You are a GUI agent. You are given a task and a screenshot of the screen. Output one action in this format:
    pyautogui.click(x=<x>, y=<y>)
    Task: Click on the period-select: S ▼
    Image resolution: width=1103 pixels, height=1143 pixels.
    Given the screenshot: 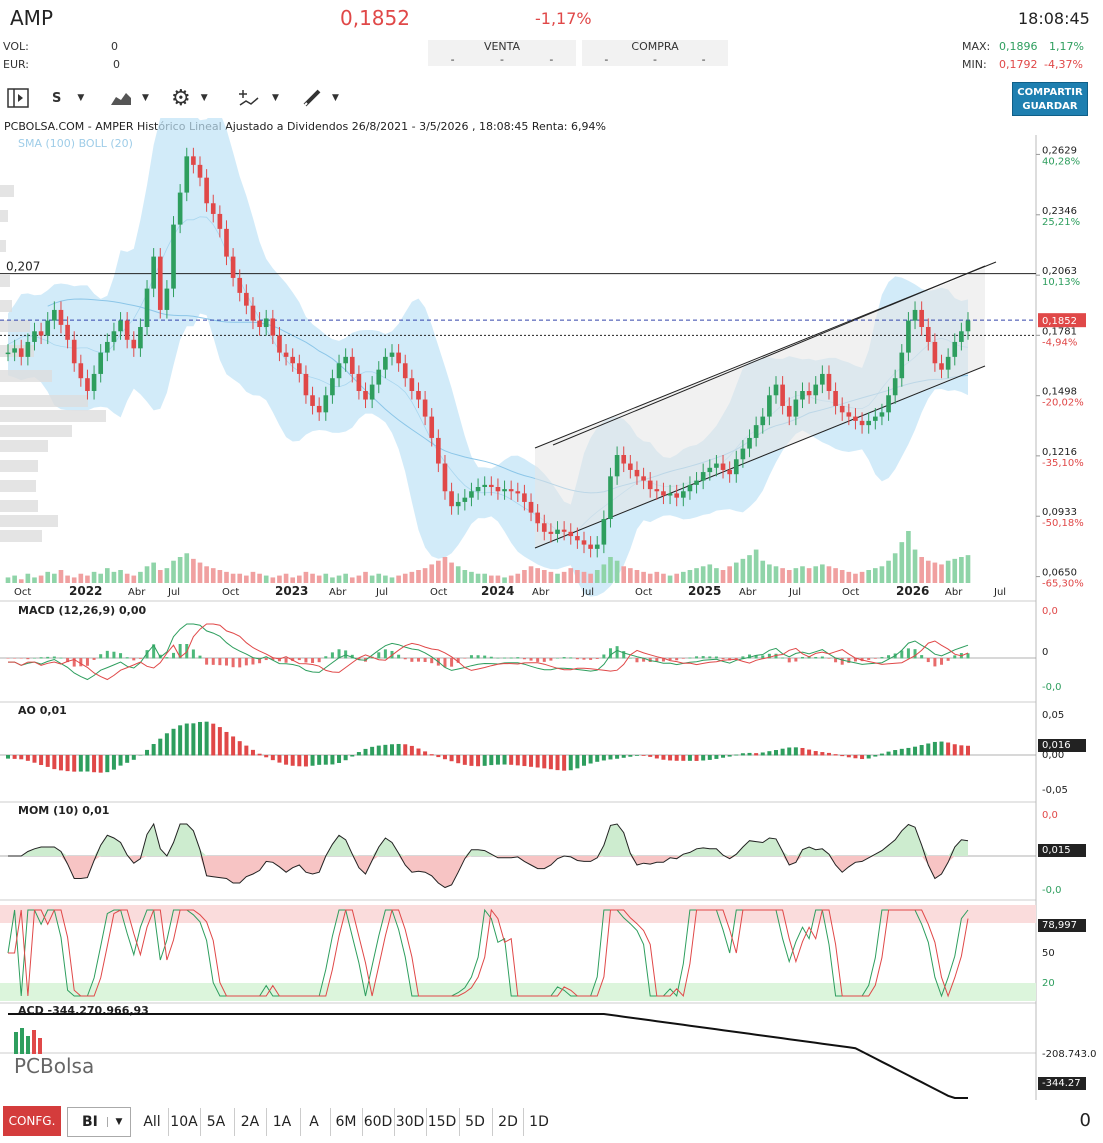 What is the action you would take?
    pyautogui.click(x=68, y=98)
    